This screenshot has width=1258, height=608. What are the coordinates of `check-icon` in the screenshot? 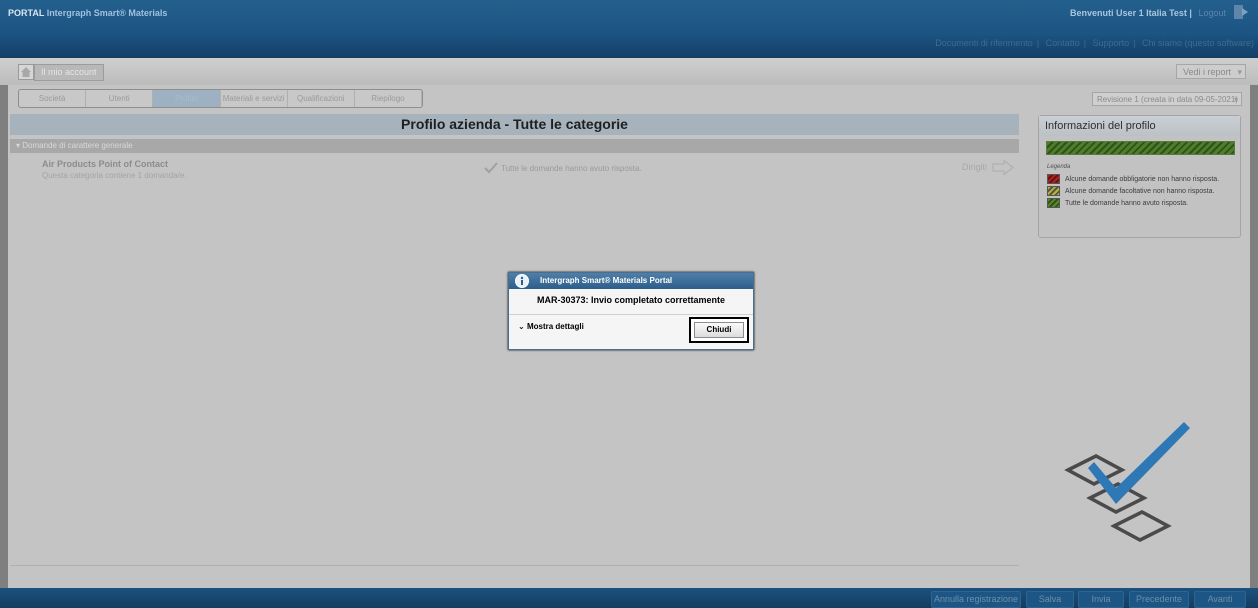 It's located at (491, 168).